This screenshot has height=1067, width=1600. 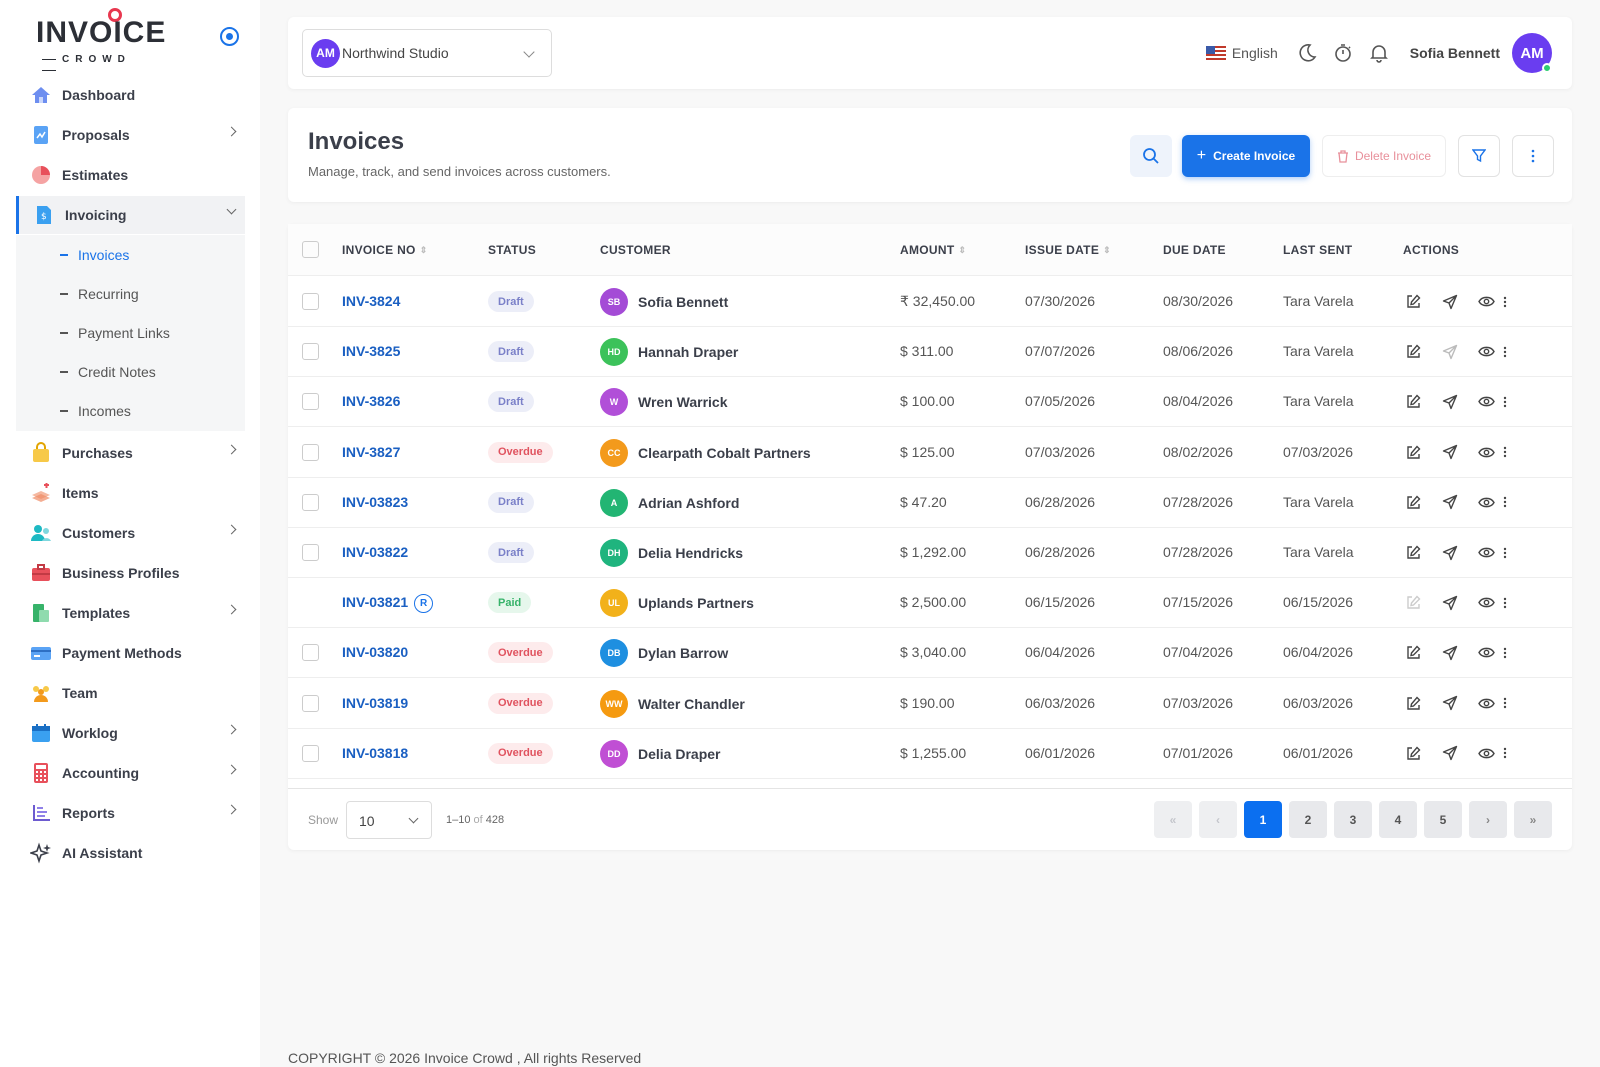 What do you see at coordinates (660, 753) in the screenshot?
I see `customer-cell: DD Delia Draper` at bounding box center [660, 753].